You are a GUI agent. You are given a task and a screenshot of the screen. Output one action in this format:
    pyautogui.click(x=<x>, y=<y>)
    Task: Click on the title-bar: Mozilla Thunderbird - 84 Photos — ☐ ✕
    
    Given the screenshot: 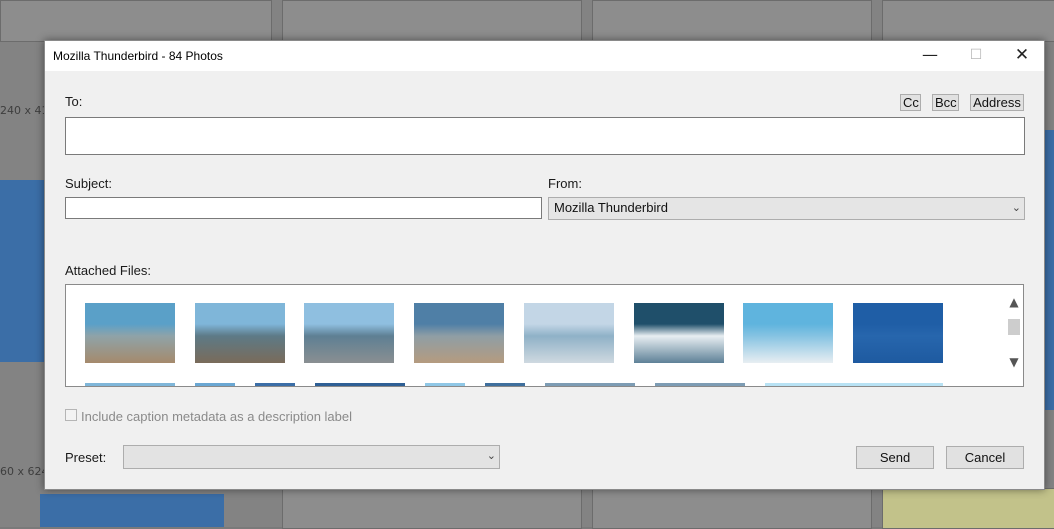 What is the action you would take?
    pyautogui.click(x=544, y=56)
    